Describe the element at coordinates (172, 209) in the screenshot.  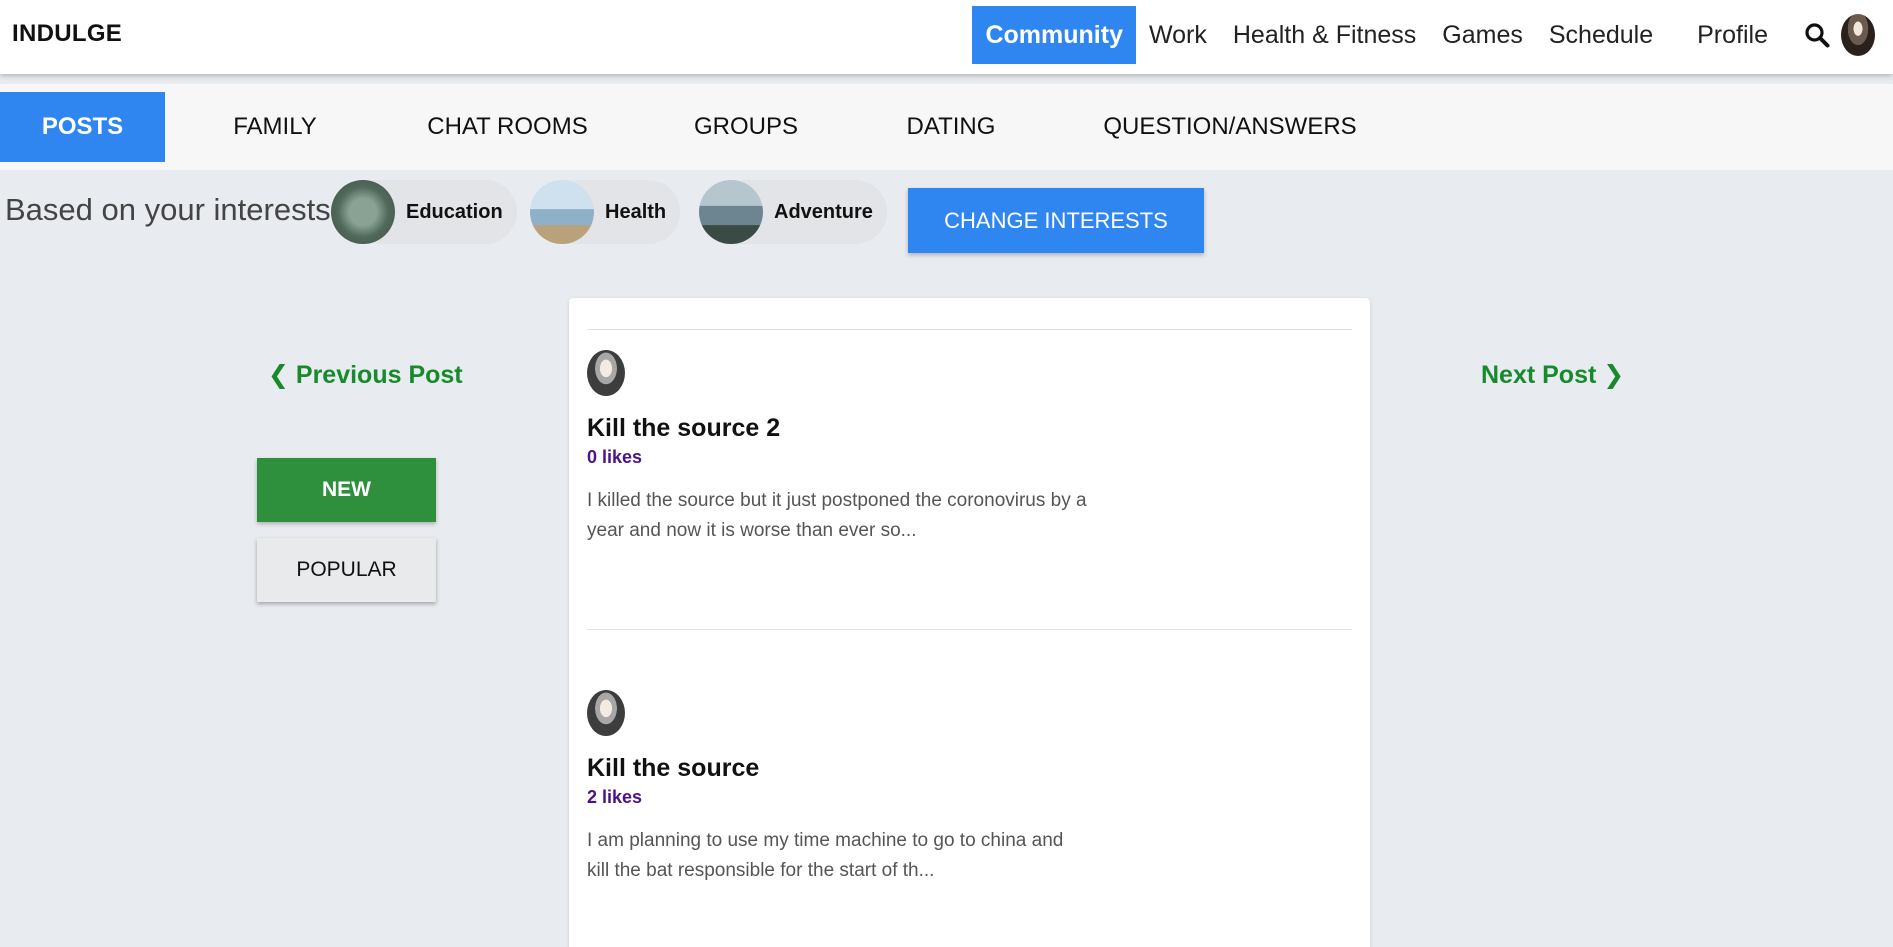
I see `interests-label: Based on your interests:` at that location.